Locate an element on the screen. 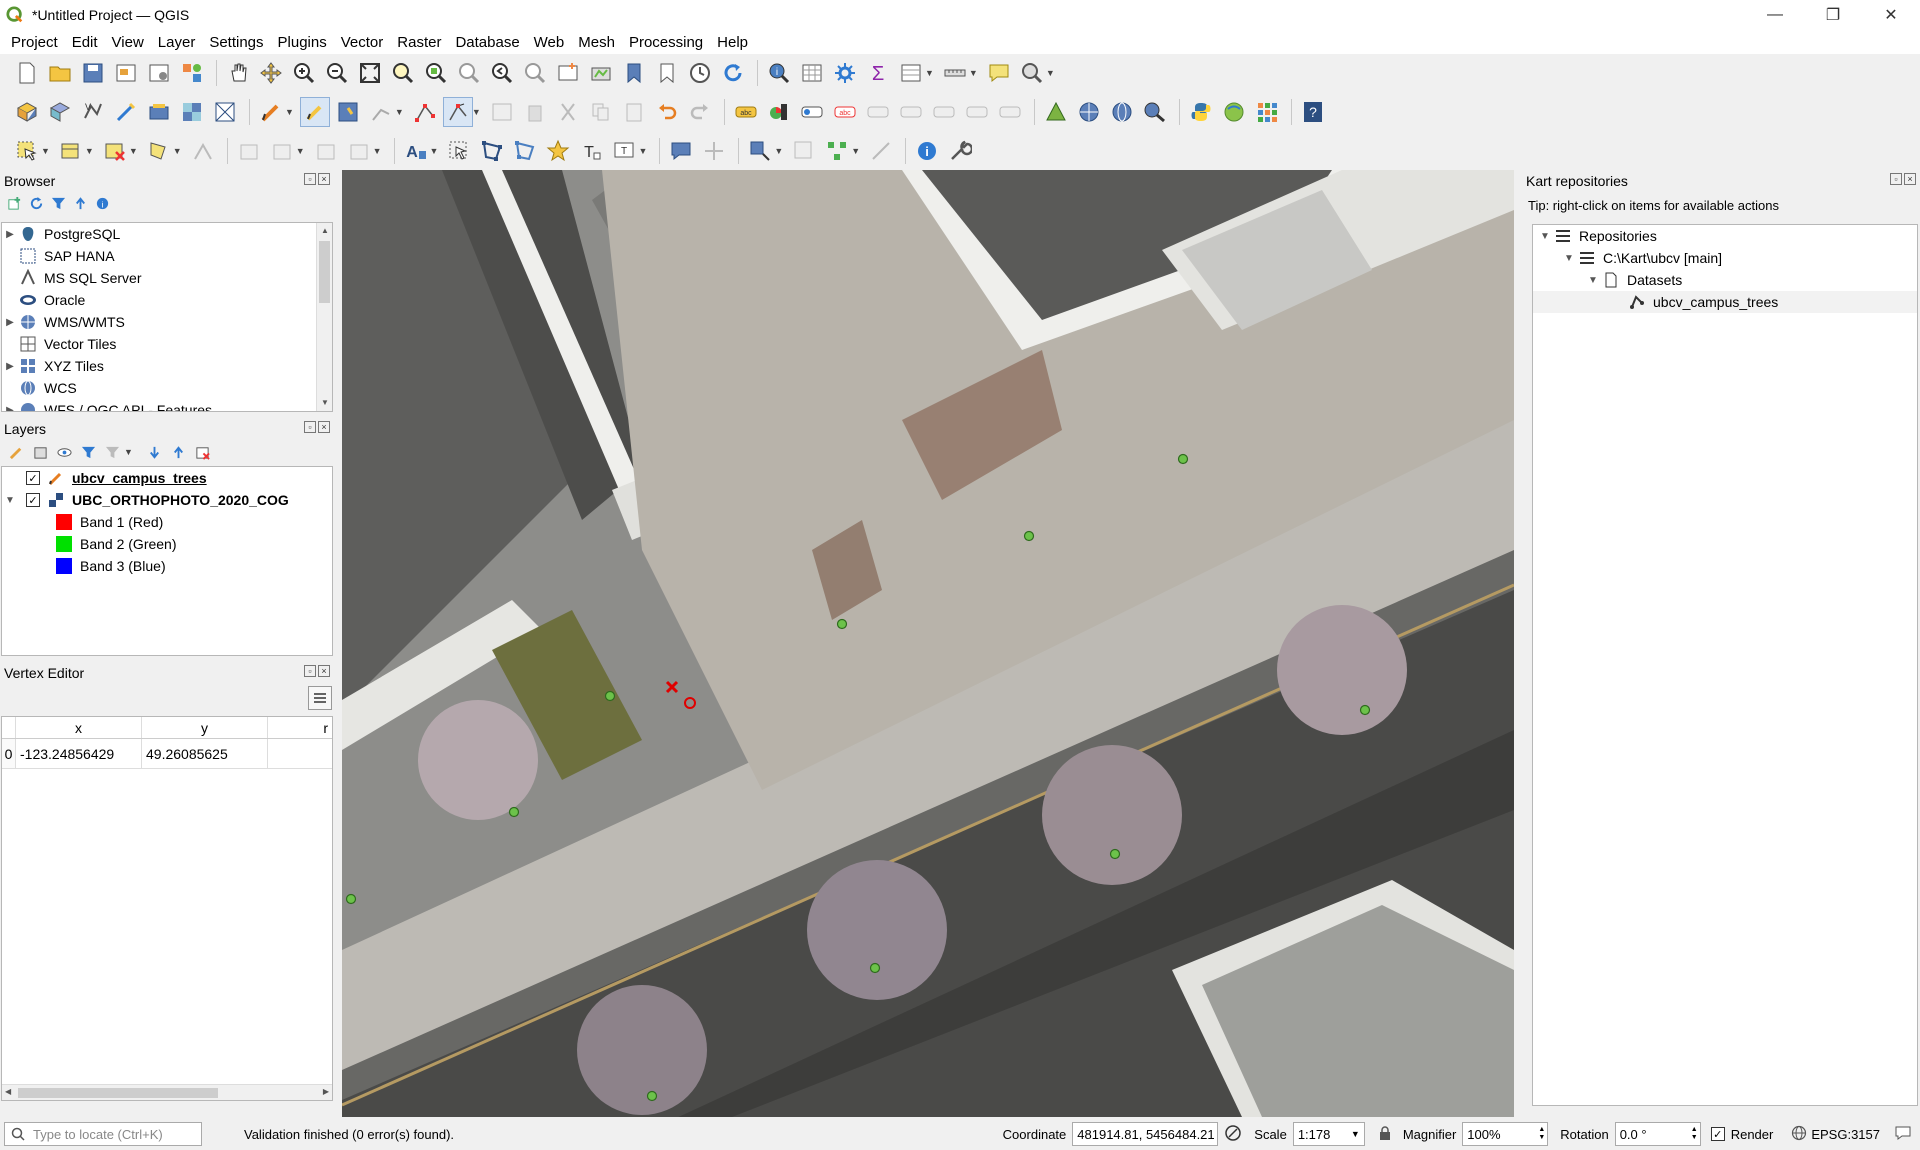 Image resolution: width=1920 pixels, height=1150 pixels. magnifier-spinbox: 100% ▲ ▼ is located at coordinates (1505, 1134).